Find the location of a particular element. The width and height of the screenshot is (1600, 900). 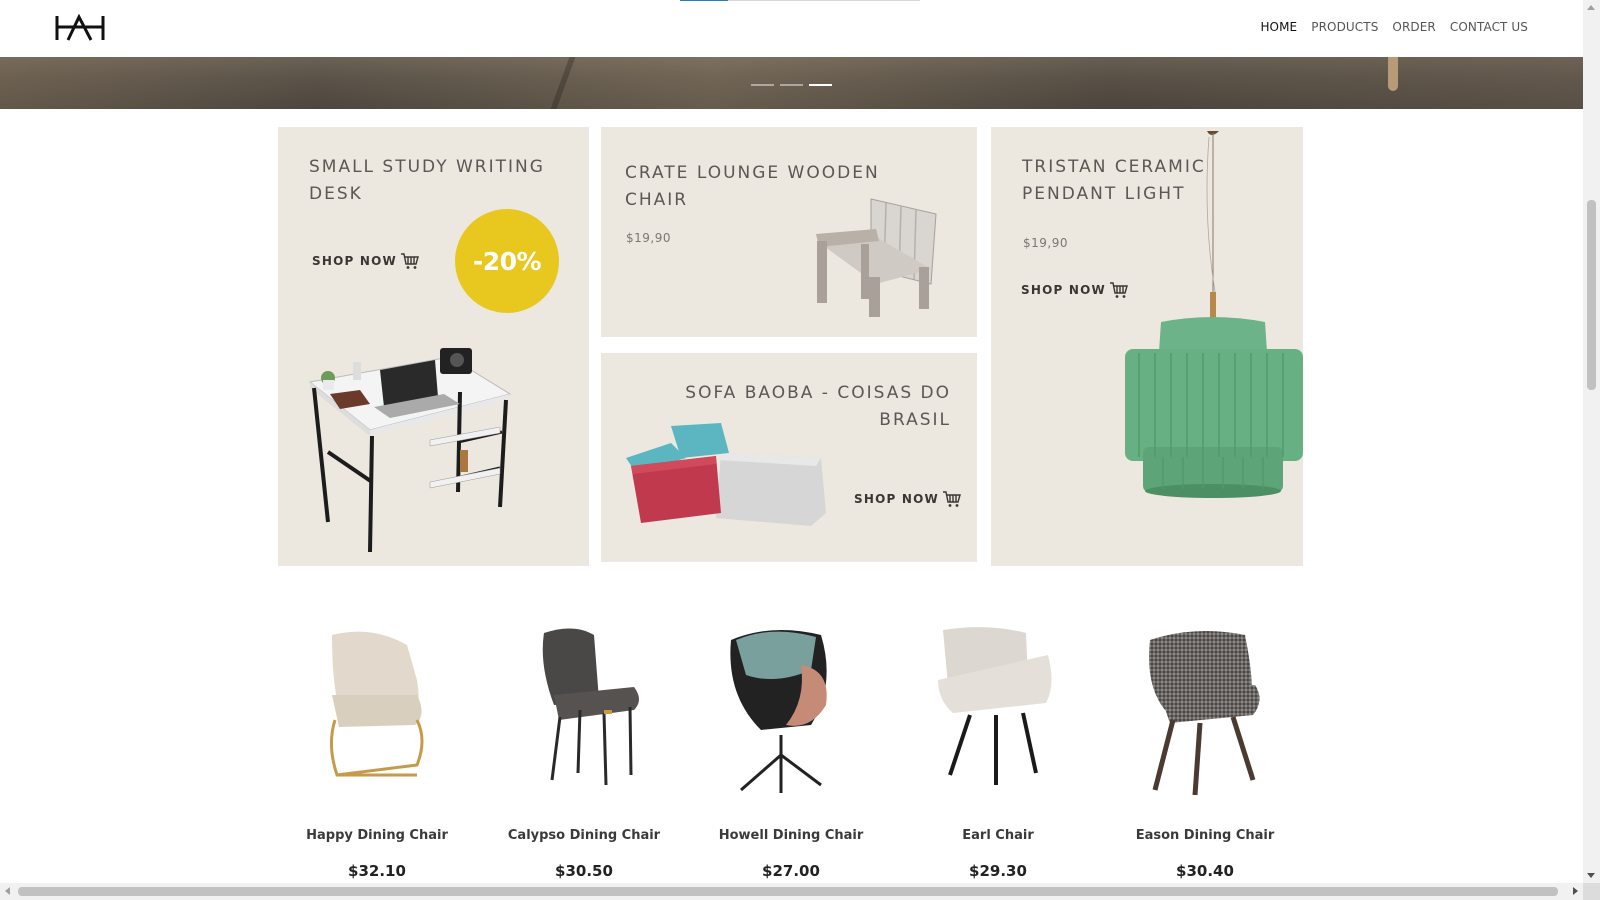

vertical-scroll-thumb is located at coordinates (1591, 295).